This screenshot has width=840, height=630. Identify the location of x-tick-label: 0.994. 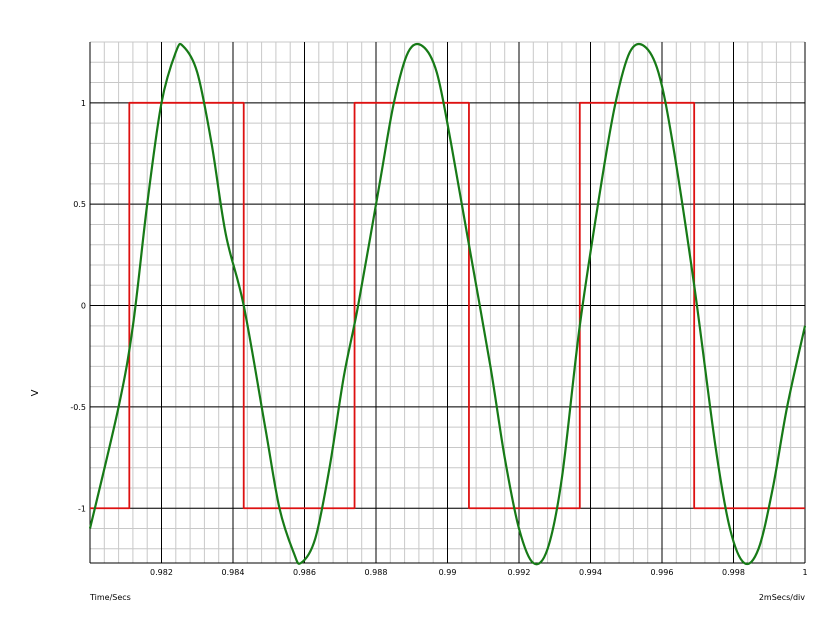
(590, 572).